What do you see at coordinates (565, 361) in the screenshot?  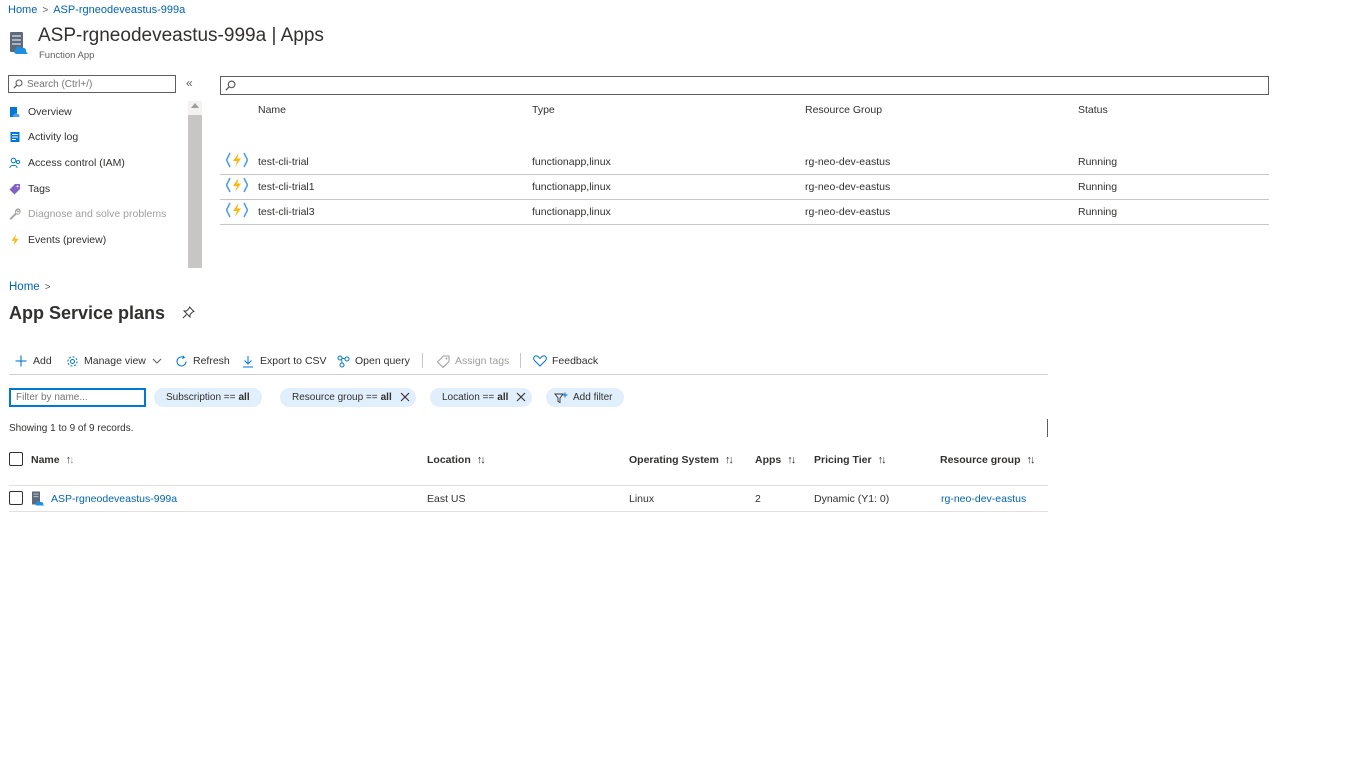 I see `feedback-button: Feedback` at bounding box center [565, 361].